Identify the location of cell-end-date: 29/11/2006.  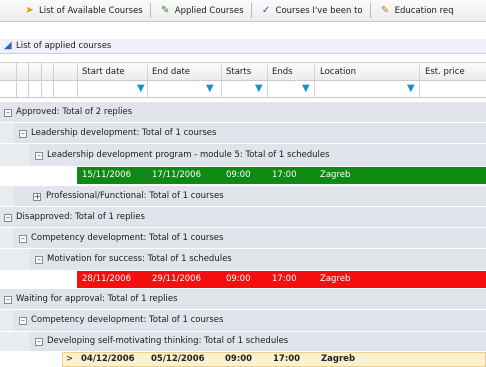
(176, 279).